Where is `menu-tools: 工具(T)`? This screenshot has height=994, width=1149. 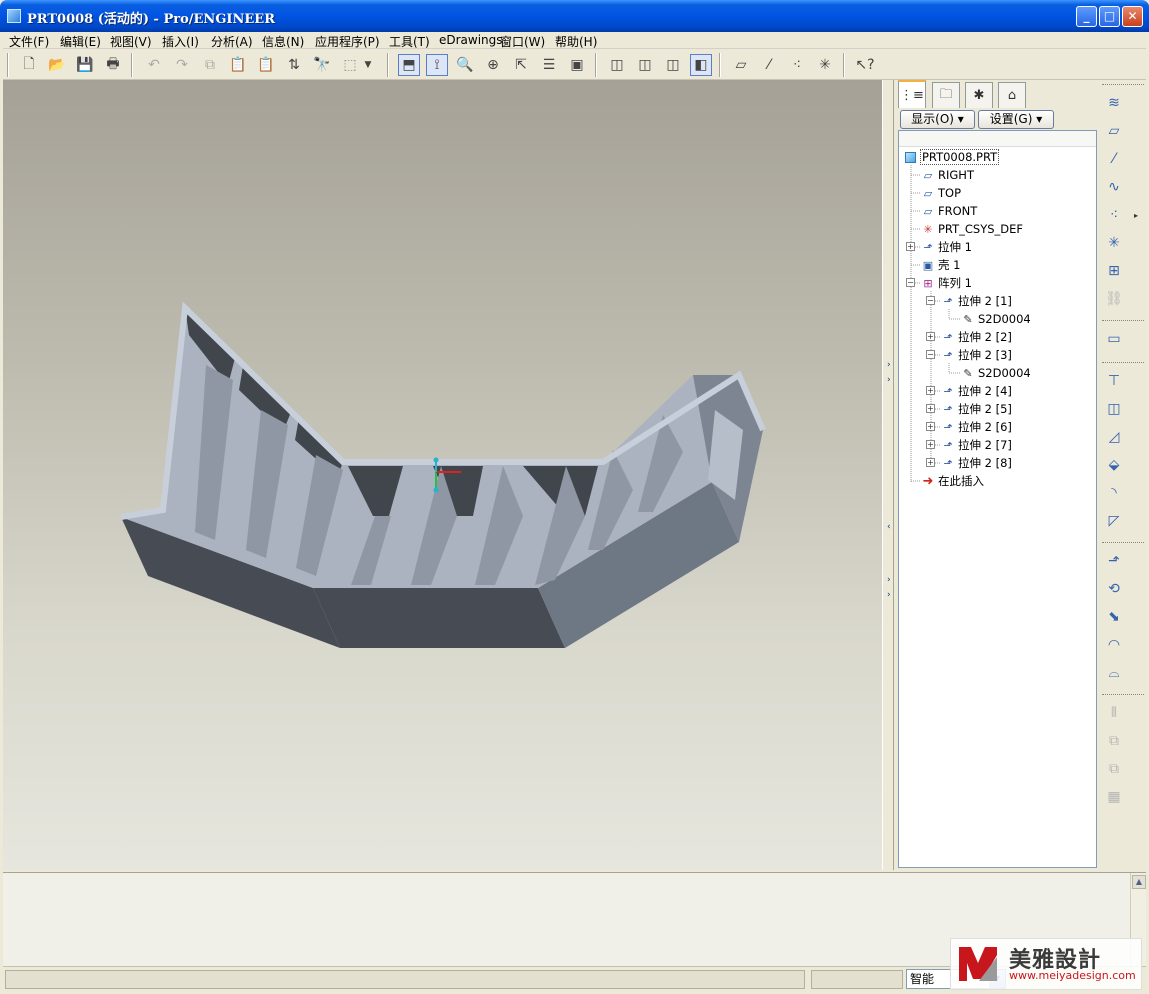
menu-tools: 工具(T) is located at coordinates (409, 41).